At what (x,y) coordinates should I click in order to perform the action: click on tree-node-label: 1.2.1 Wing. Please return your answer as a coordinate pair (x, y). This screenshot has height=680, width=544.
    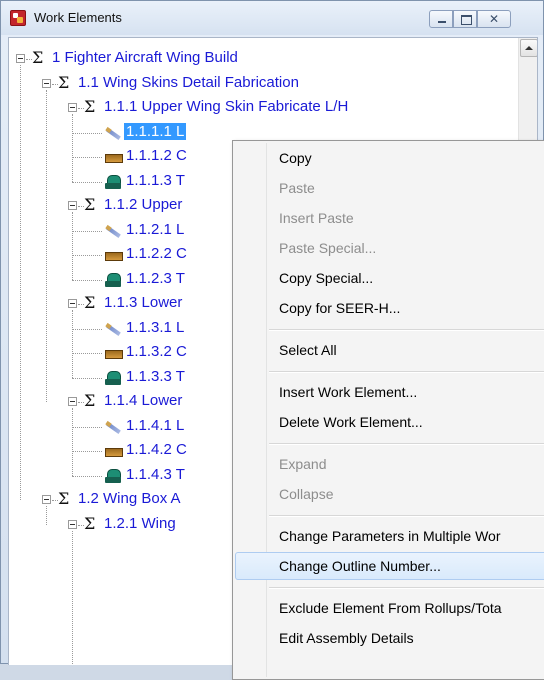
    Looking at the image, I should click on (140, 523).